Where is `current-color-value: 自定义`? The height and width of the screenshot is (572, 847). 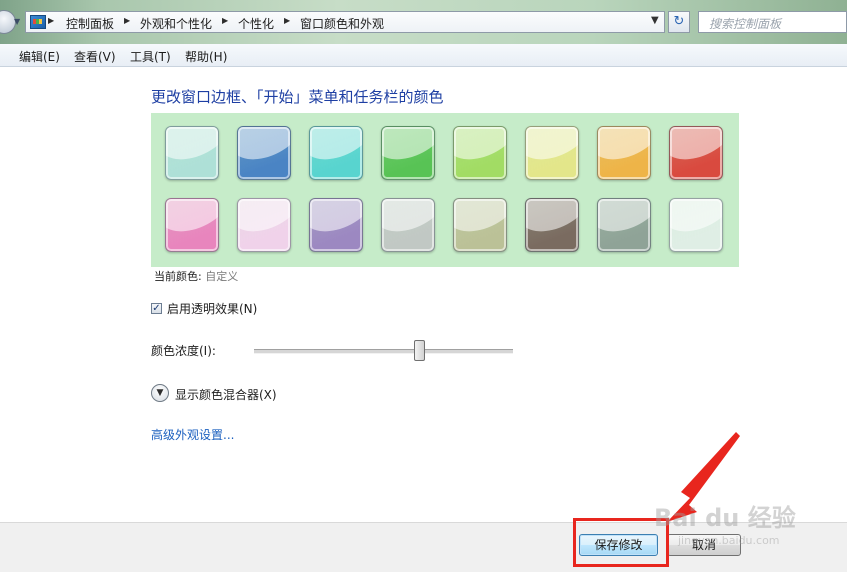
current-color-value: 自定义 is located at coordinates (222, 276).